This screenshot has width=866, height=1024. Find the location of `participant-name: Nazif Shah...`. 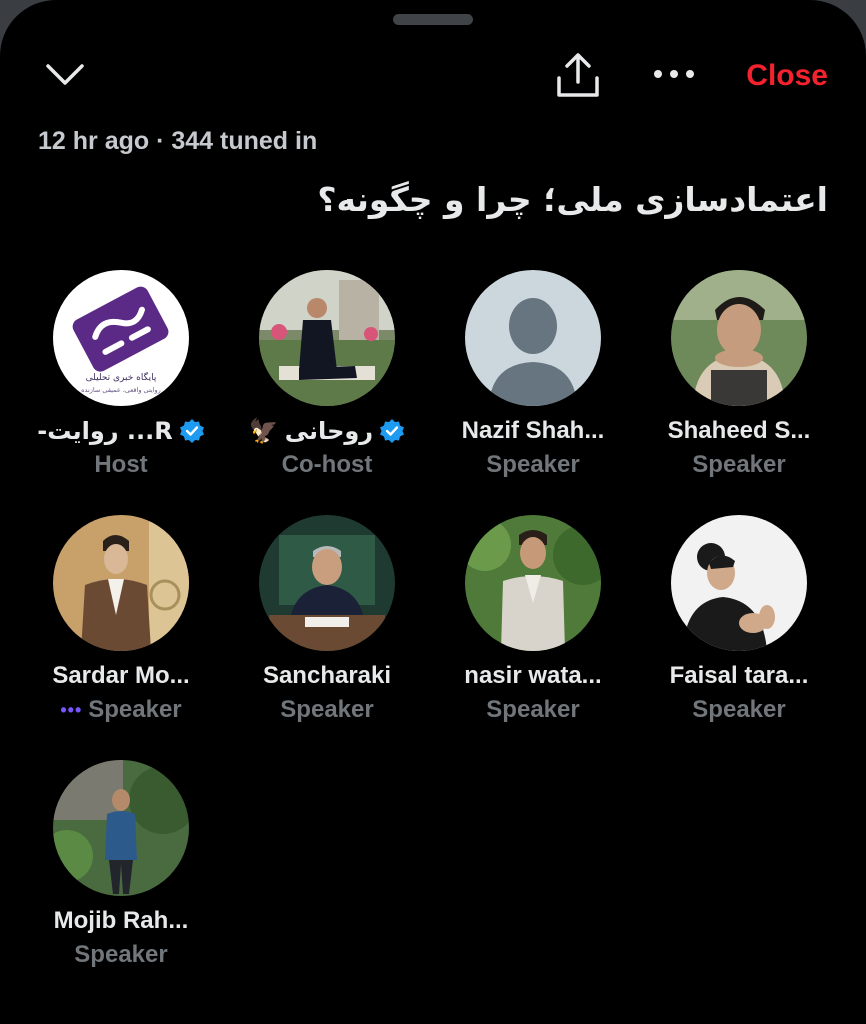

participant-name: Nazif Shah... is located at coordinates (533, 430).